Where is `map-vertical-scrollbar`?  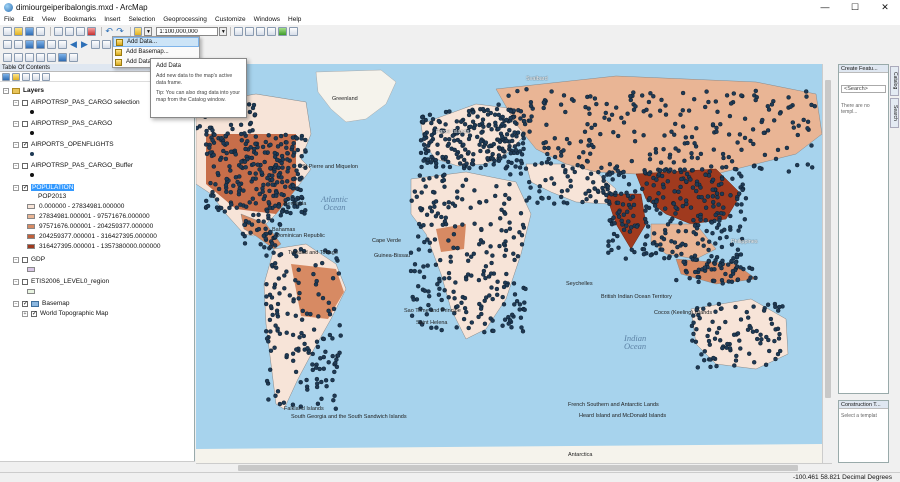 map-vertical-scrollbar is located at coordinates (827, 263).